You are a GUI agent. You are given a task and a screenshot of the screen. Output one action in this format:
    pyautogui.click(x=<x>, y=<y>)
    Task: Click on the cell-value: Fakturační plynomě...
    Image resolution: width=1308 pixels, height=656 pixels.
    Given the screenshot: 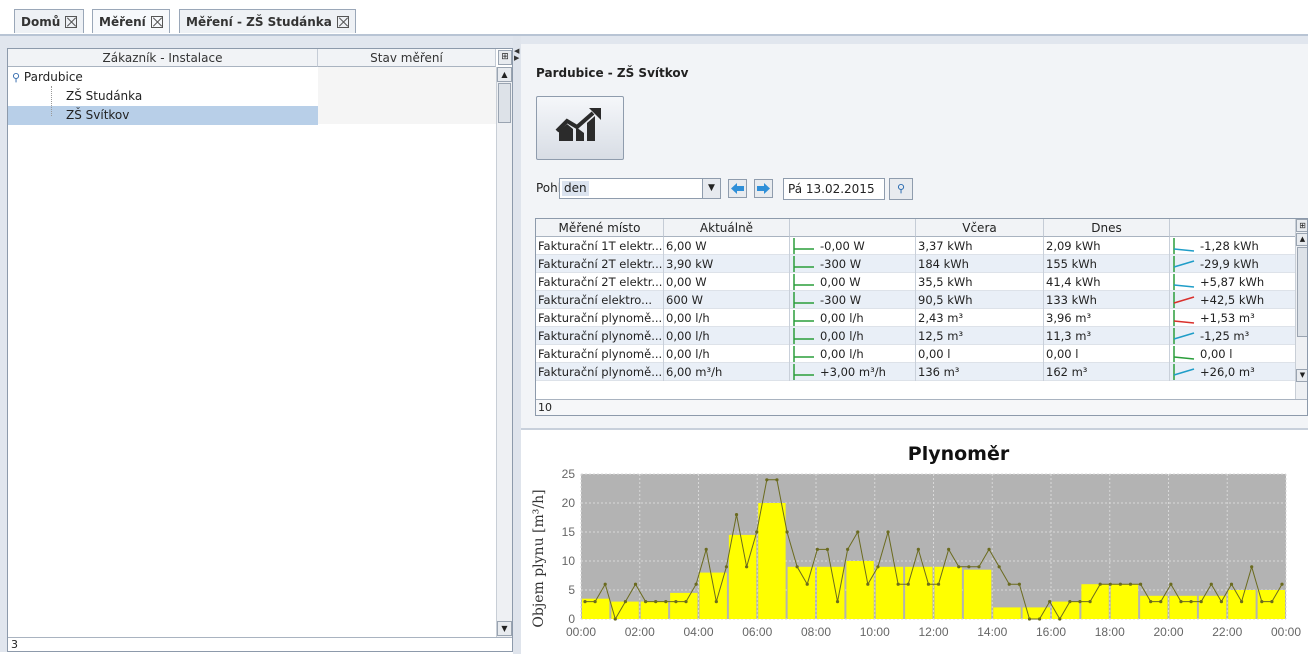 What is the action you would take?
    pyautogui.click(x=600, y=354)
    